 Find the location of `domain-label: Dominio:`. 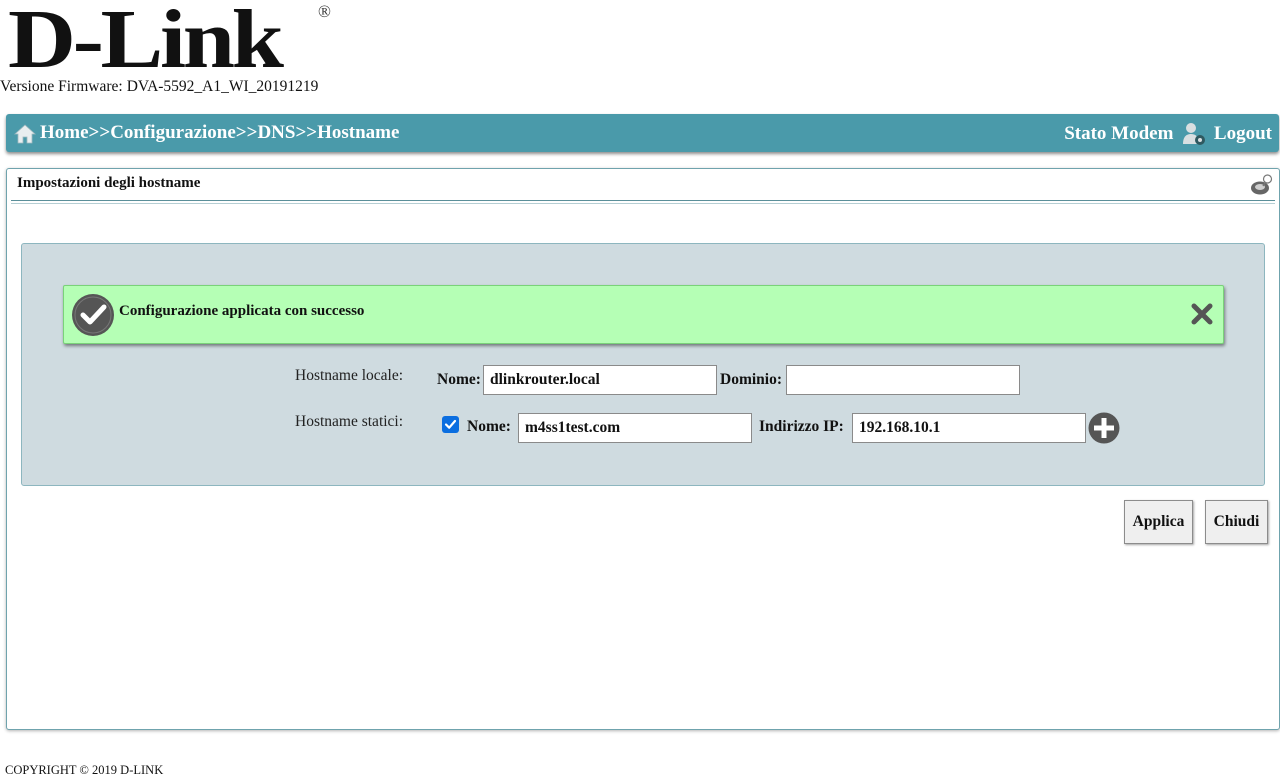

domain-label: Dominio: is located at coordinates (751, 379).